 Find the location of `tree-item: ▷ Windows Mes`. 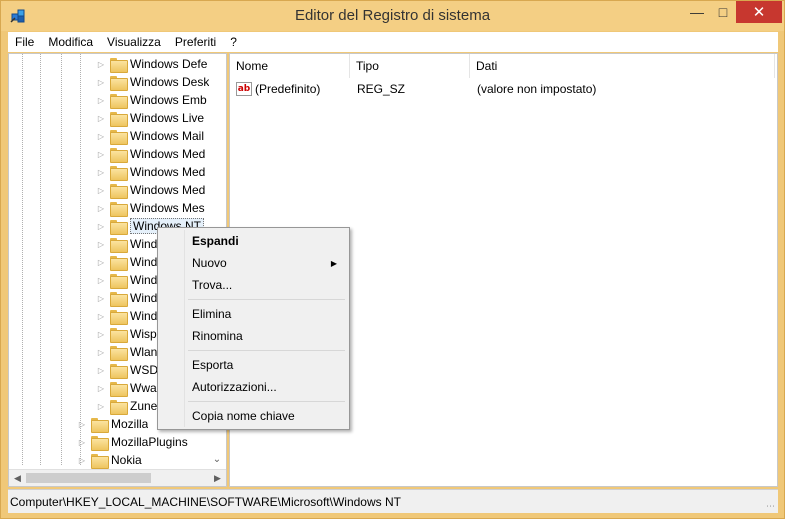

tree-item: ▷ Windows Mes is located at coordinates (150, 208).